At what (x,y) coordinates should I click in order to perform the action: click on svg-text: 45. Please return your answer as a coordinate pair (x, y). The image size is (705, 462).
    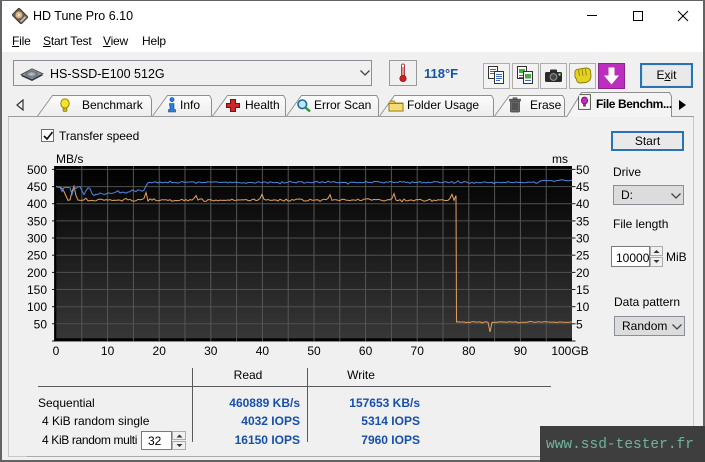
    Looking at the image, I should click on (583, 187).